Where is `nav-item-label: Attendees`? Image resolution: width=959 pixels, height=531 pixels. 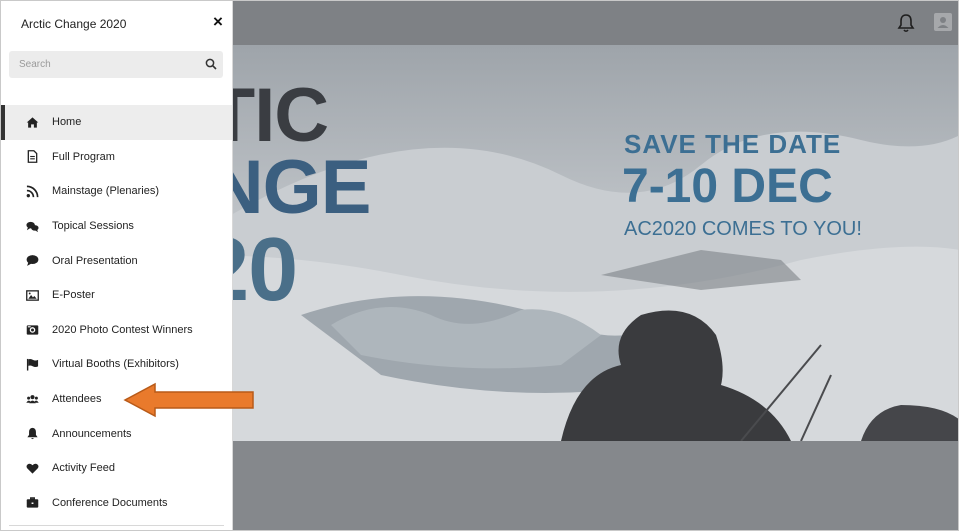
nav-item-label: Attendees is located at coordinates (77, 399).